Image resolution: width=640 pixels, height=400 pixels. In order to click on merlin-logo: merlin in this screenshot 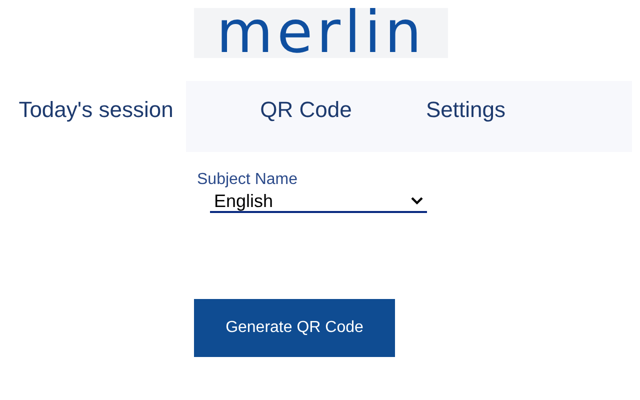, I will do `click(321, 33)`.